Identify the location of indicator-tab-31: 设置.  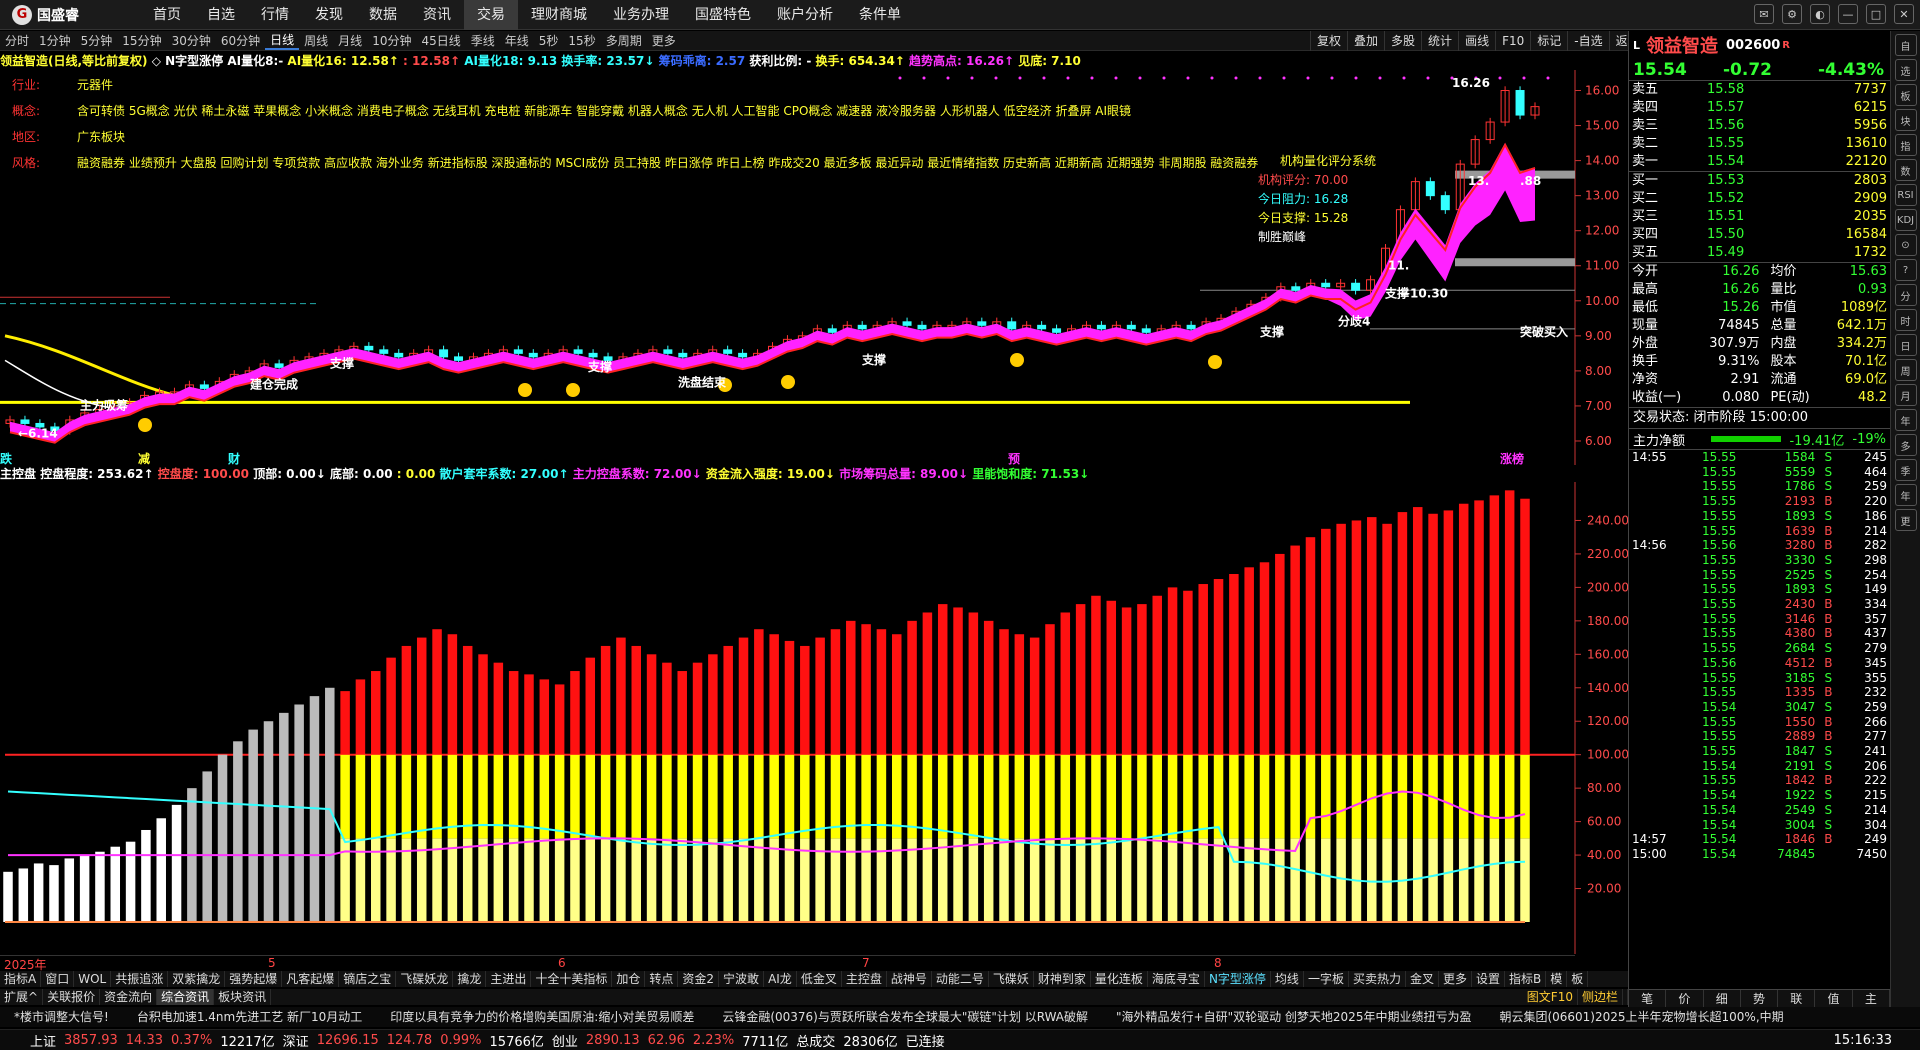
(1489, 979).